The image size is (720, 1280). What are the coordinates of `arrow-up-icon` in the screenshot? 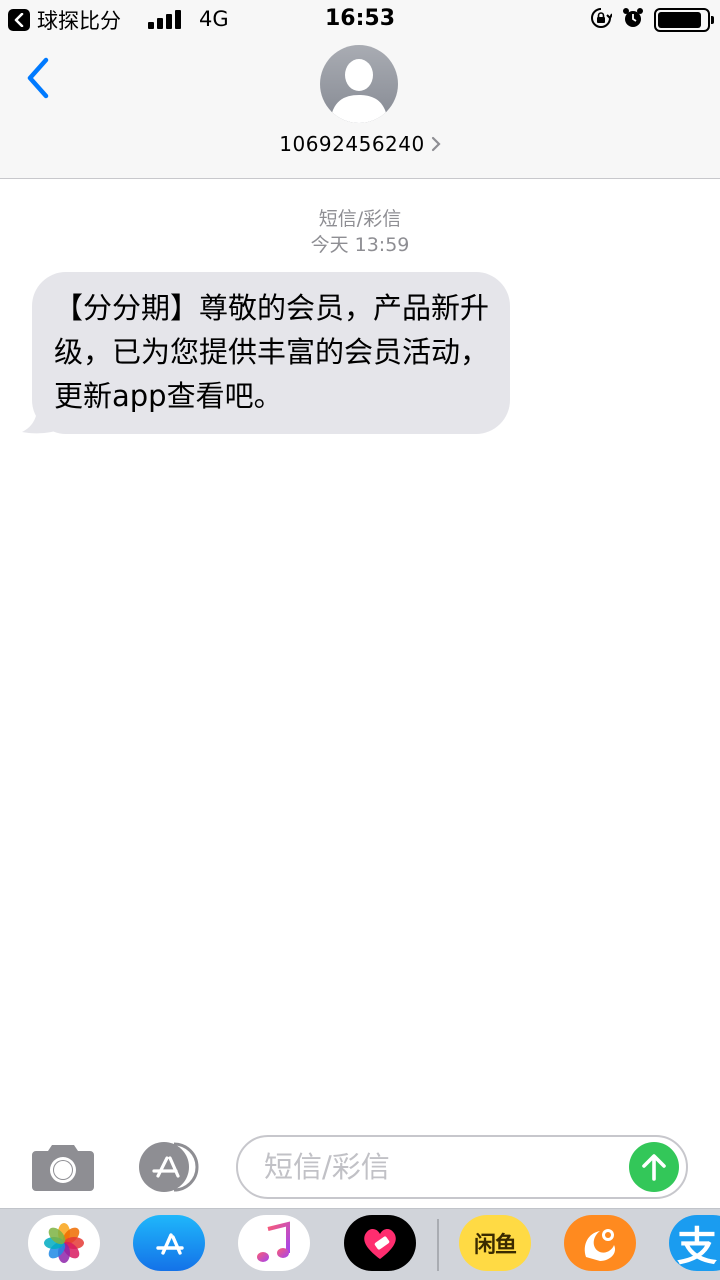 It's located at (654, 1167).